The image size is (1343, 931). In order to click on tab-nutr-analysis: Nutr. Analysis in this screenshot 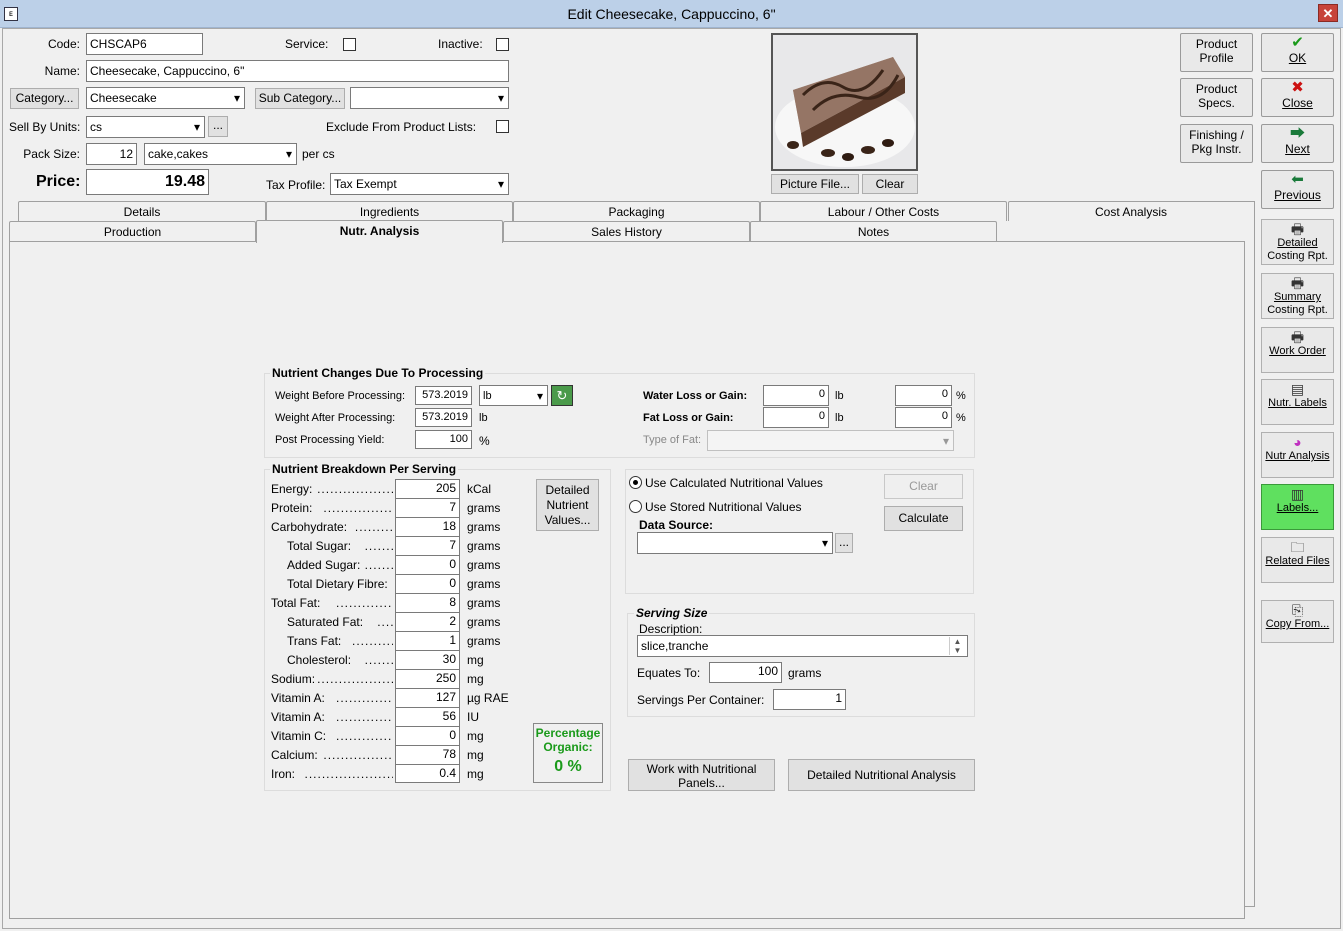, I will do `click(379, 231)`.